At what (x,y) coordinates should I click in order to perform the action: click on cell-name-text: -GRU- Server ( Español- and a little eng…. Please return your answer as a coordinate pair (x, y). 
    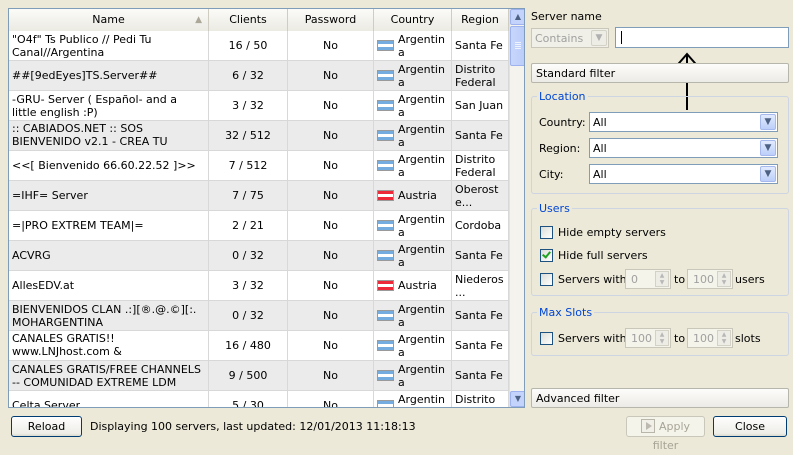
    Looking at the image, I should click on (94, 105).